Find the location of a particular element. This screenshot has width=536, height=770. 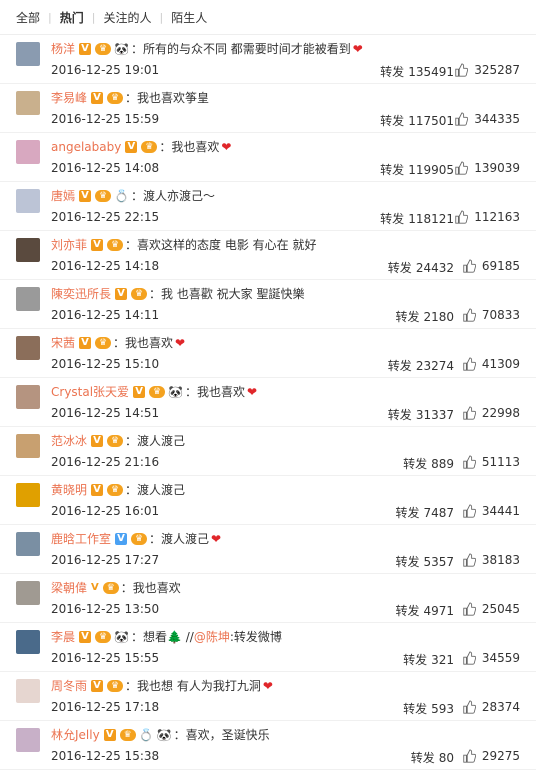

like-button: 29275 is located at coordinates (491, 756).